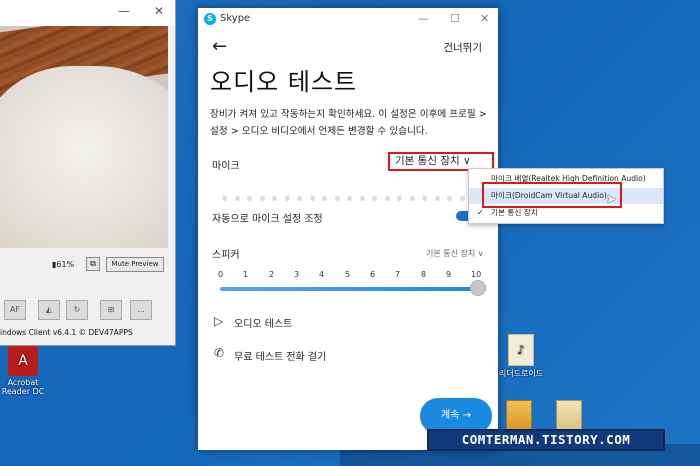  What do you see at coordinates (49, 310) in the screenshot?
I see `flip-icon: ◭` at bounding box center [49, 310].